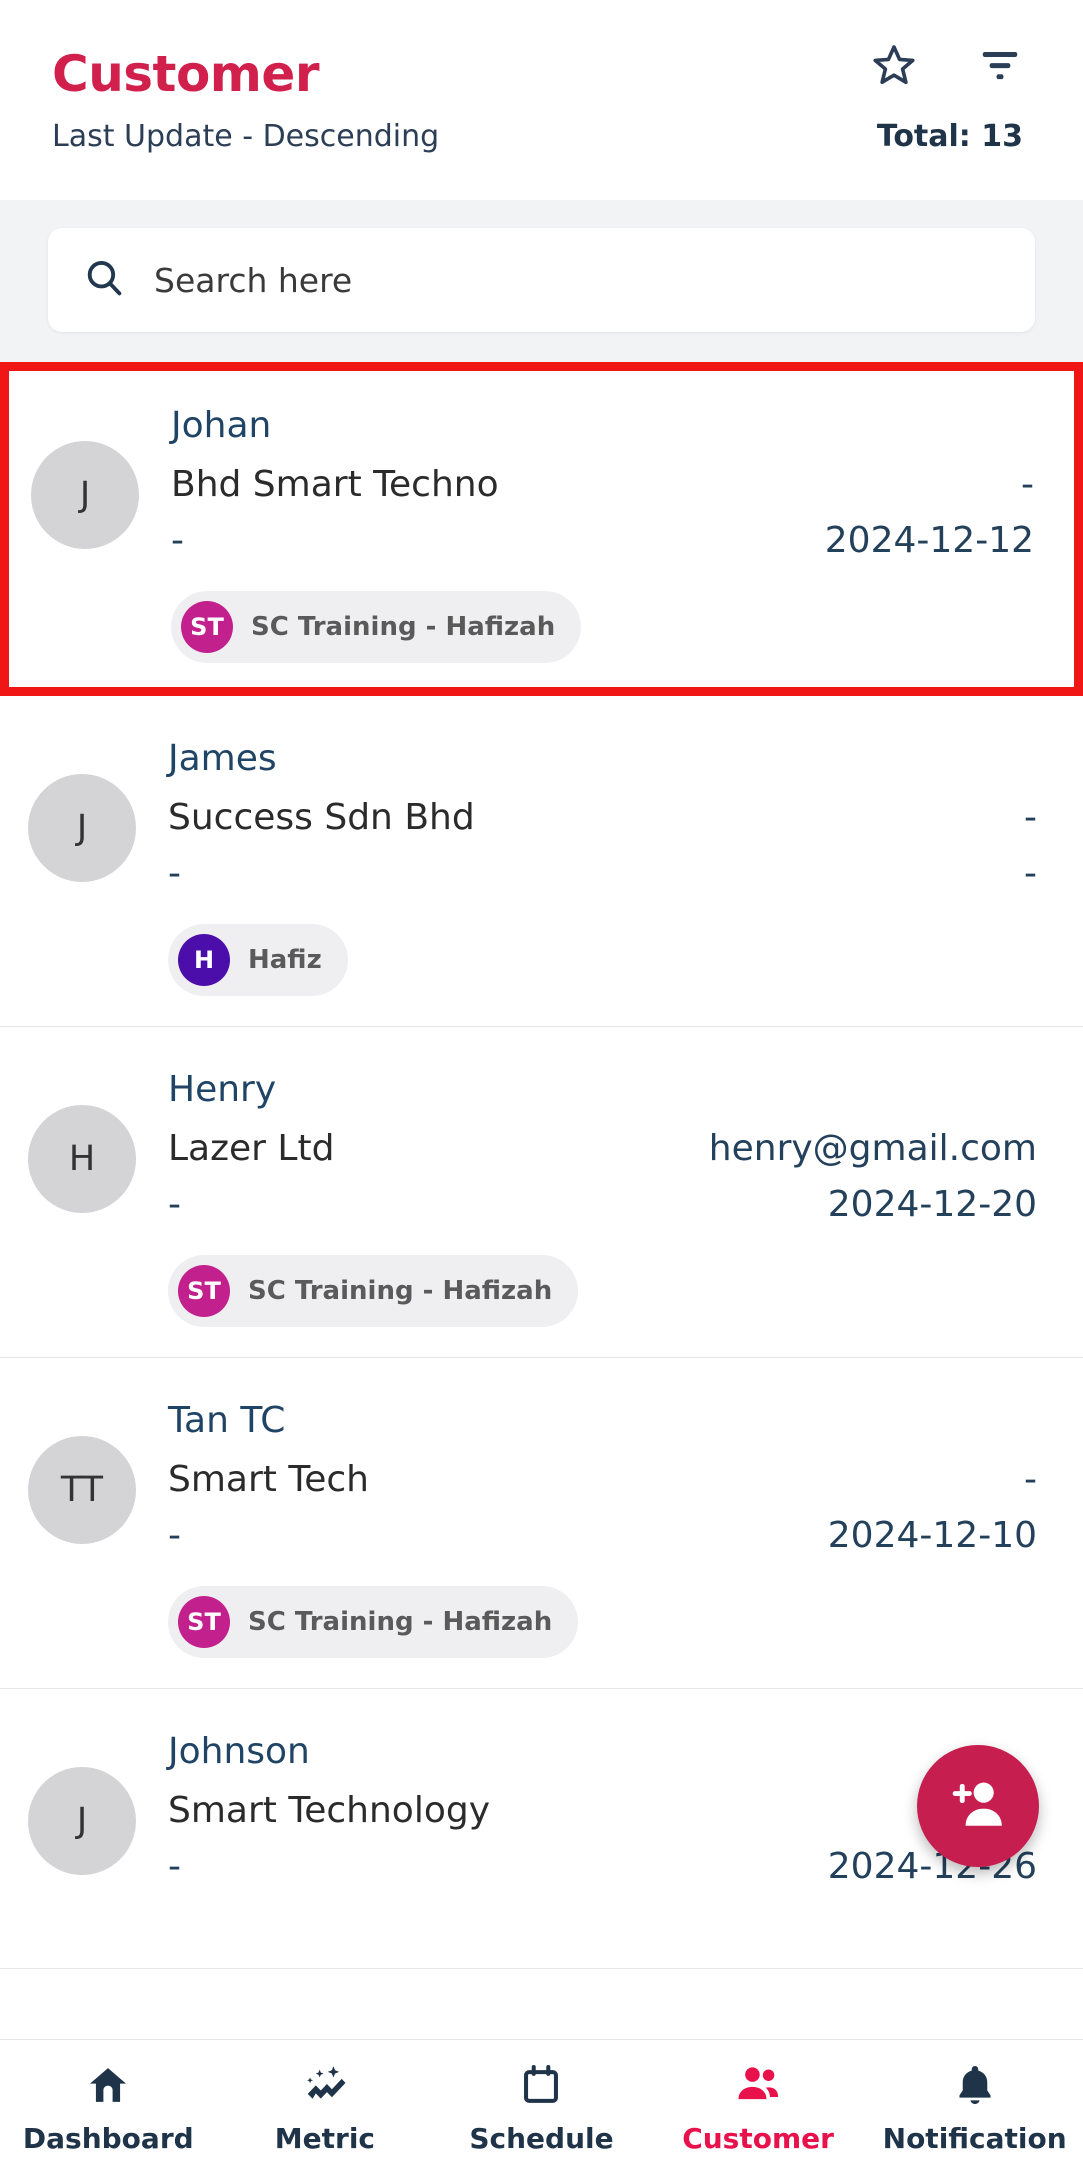  I want to click on search-section, so click(541, 281).